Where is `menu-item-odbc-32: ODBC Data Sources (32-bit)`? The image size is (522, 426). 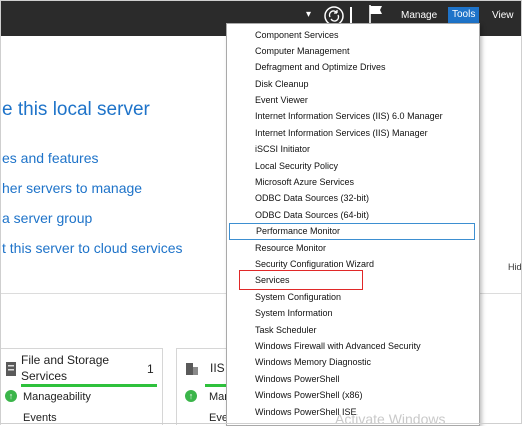
menu-item-odbc-32: ODBC Data Sources (32-bit) is located at coordinates (352, 198).